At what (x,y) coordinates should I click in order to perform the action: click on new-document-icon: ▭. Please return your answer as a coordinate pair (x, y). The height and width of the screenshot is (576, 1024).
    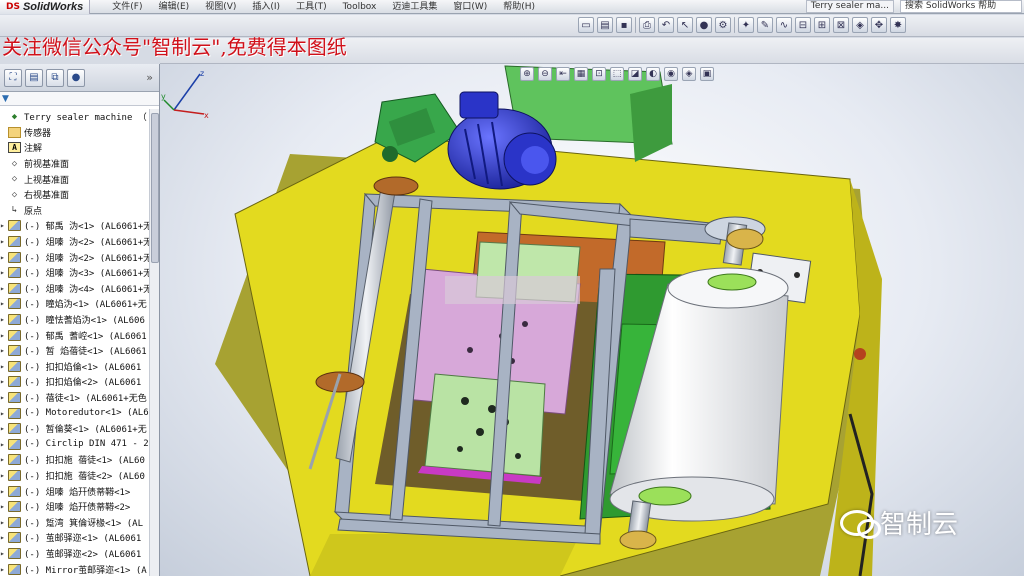
    Looking at the image, I should click on (586, 25).